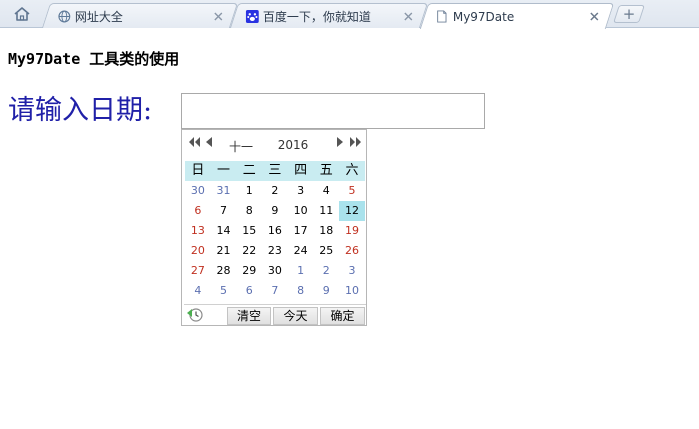 The image size is (699, 429). What do you see at coordinates (326, 170) in the screenshot?
I see `weekday-label: 五` at bounding box center [326, 170].